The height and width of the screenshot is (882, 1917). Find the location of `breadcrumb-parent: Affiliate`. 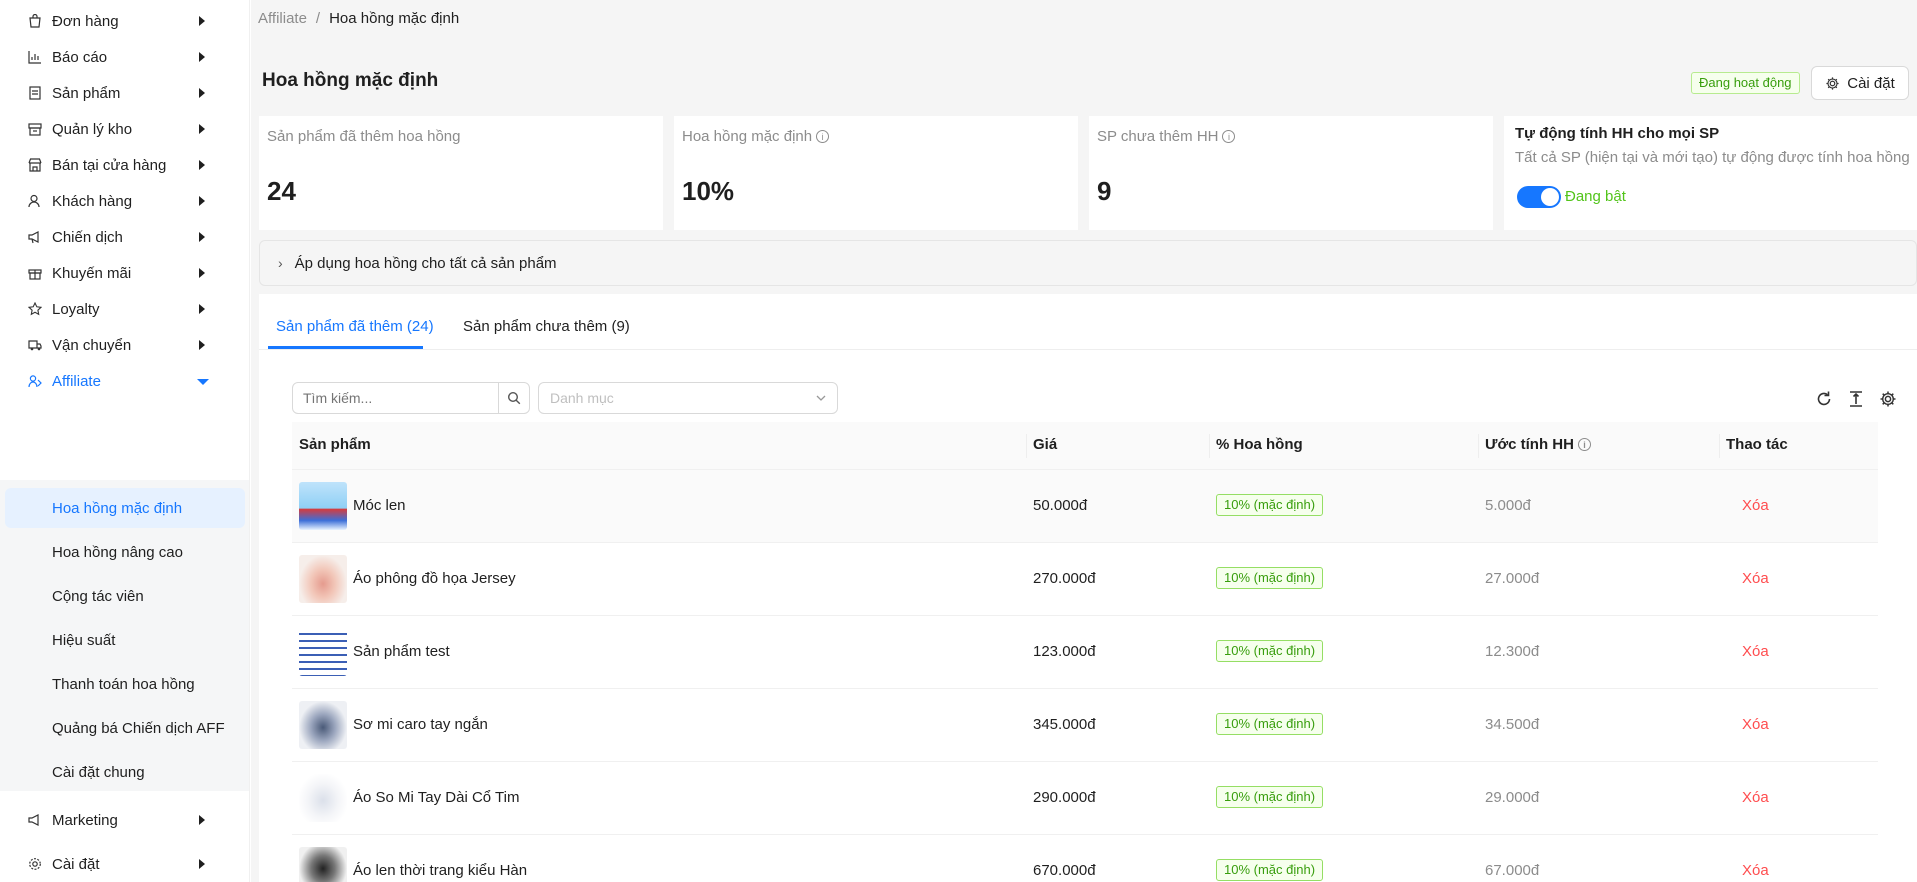

breadcrumb-parent: Affiliate is located at coordinates (282, 18).